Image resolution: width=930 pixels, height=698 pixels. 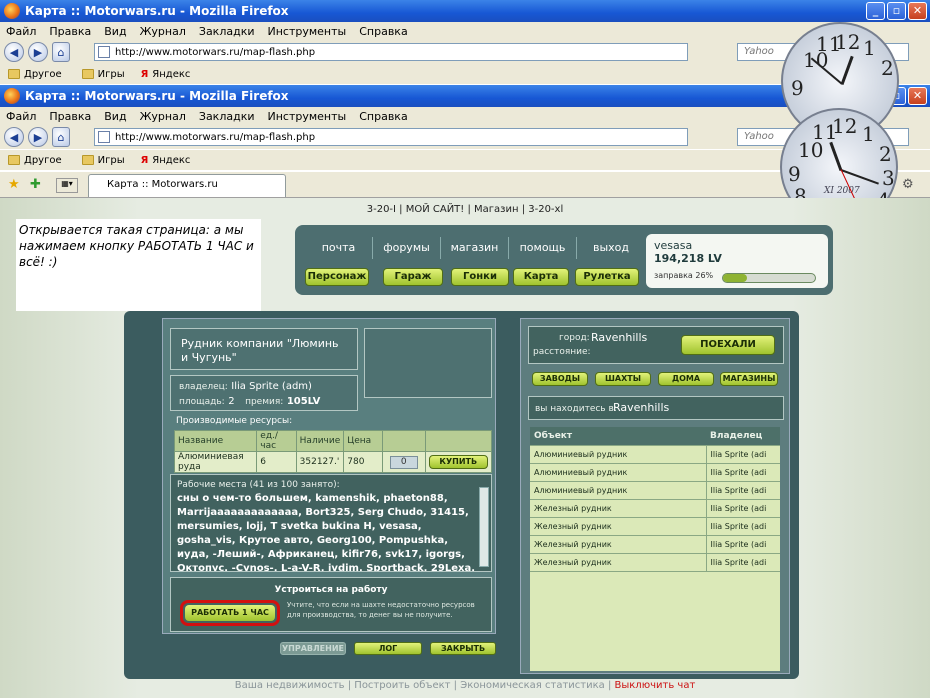 I want to click on quantity-input: 0, so click(x=403, y=462).